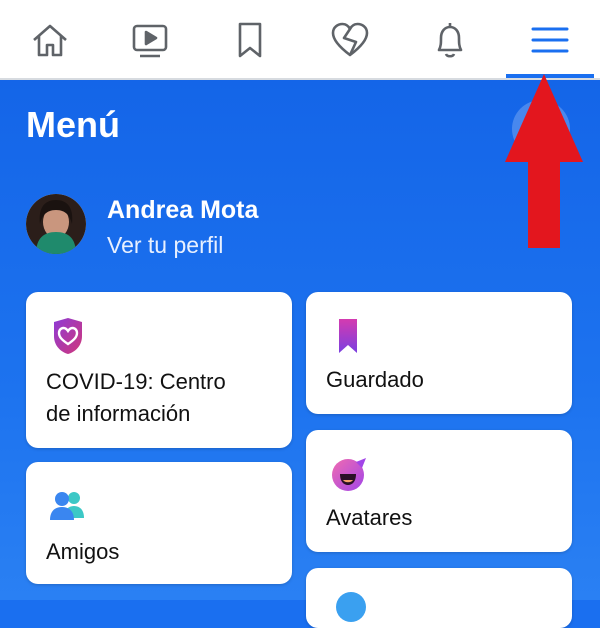 This screenshot has width=600, height=628. What do you see at coordinates (68, 506) in the screenshot?
I see `friends-icon` at bounding box center [68, 506].